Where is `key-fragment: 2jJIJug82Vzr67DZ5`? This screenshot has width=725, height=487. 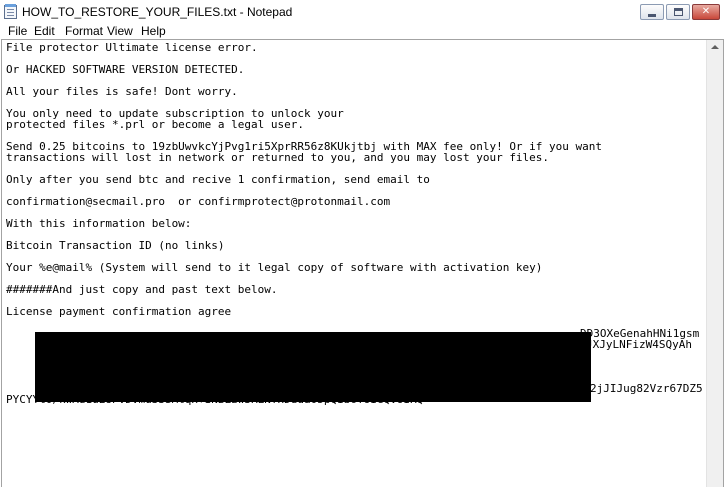 key-fragment: 2jJIJug82Vzr67DZ5 is located at coordinates (646, 388).